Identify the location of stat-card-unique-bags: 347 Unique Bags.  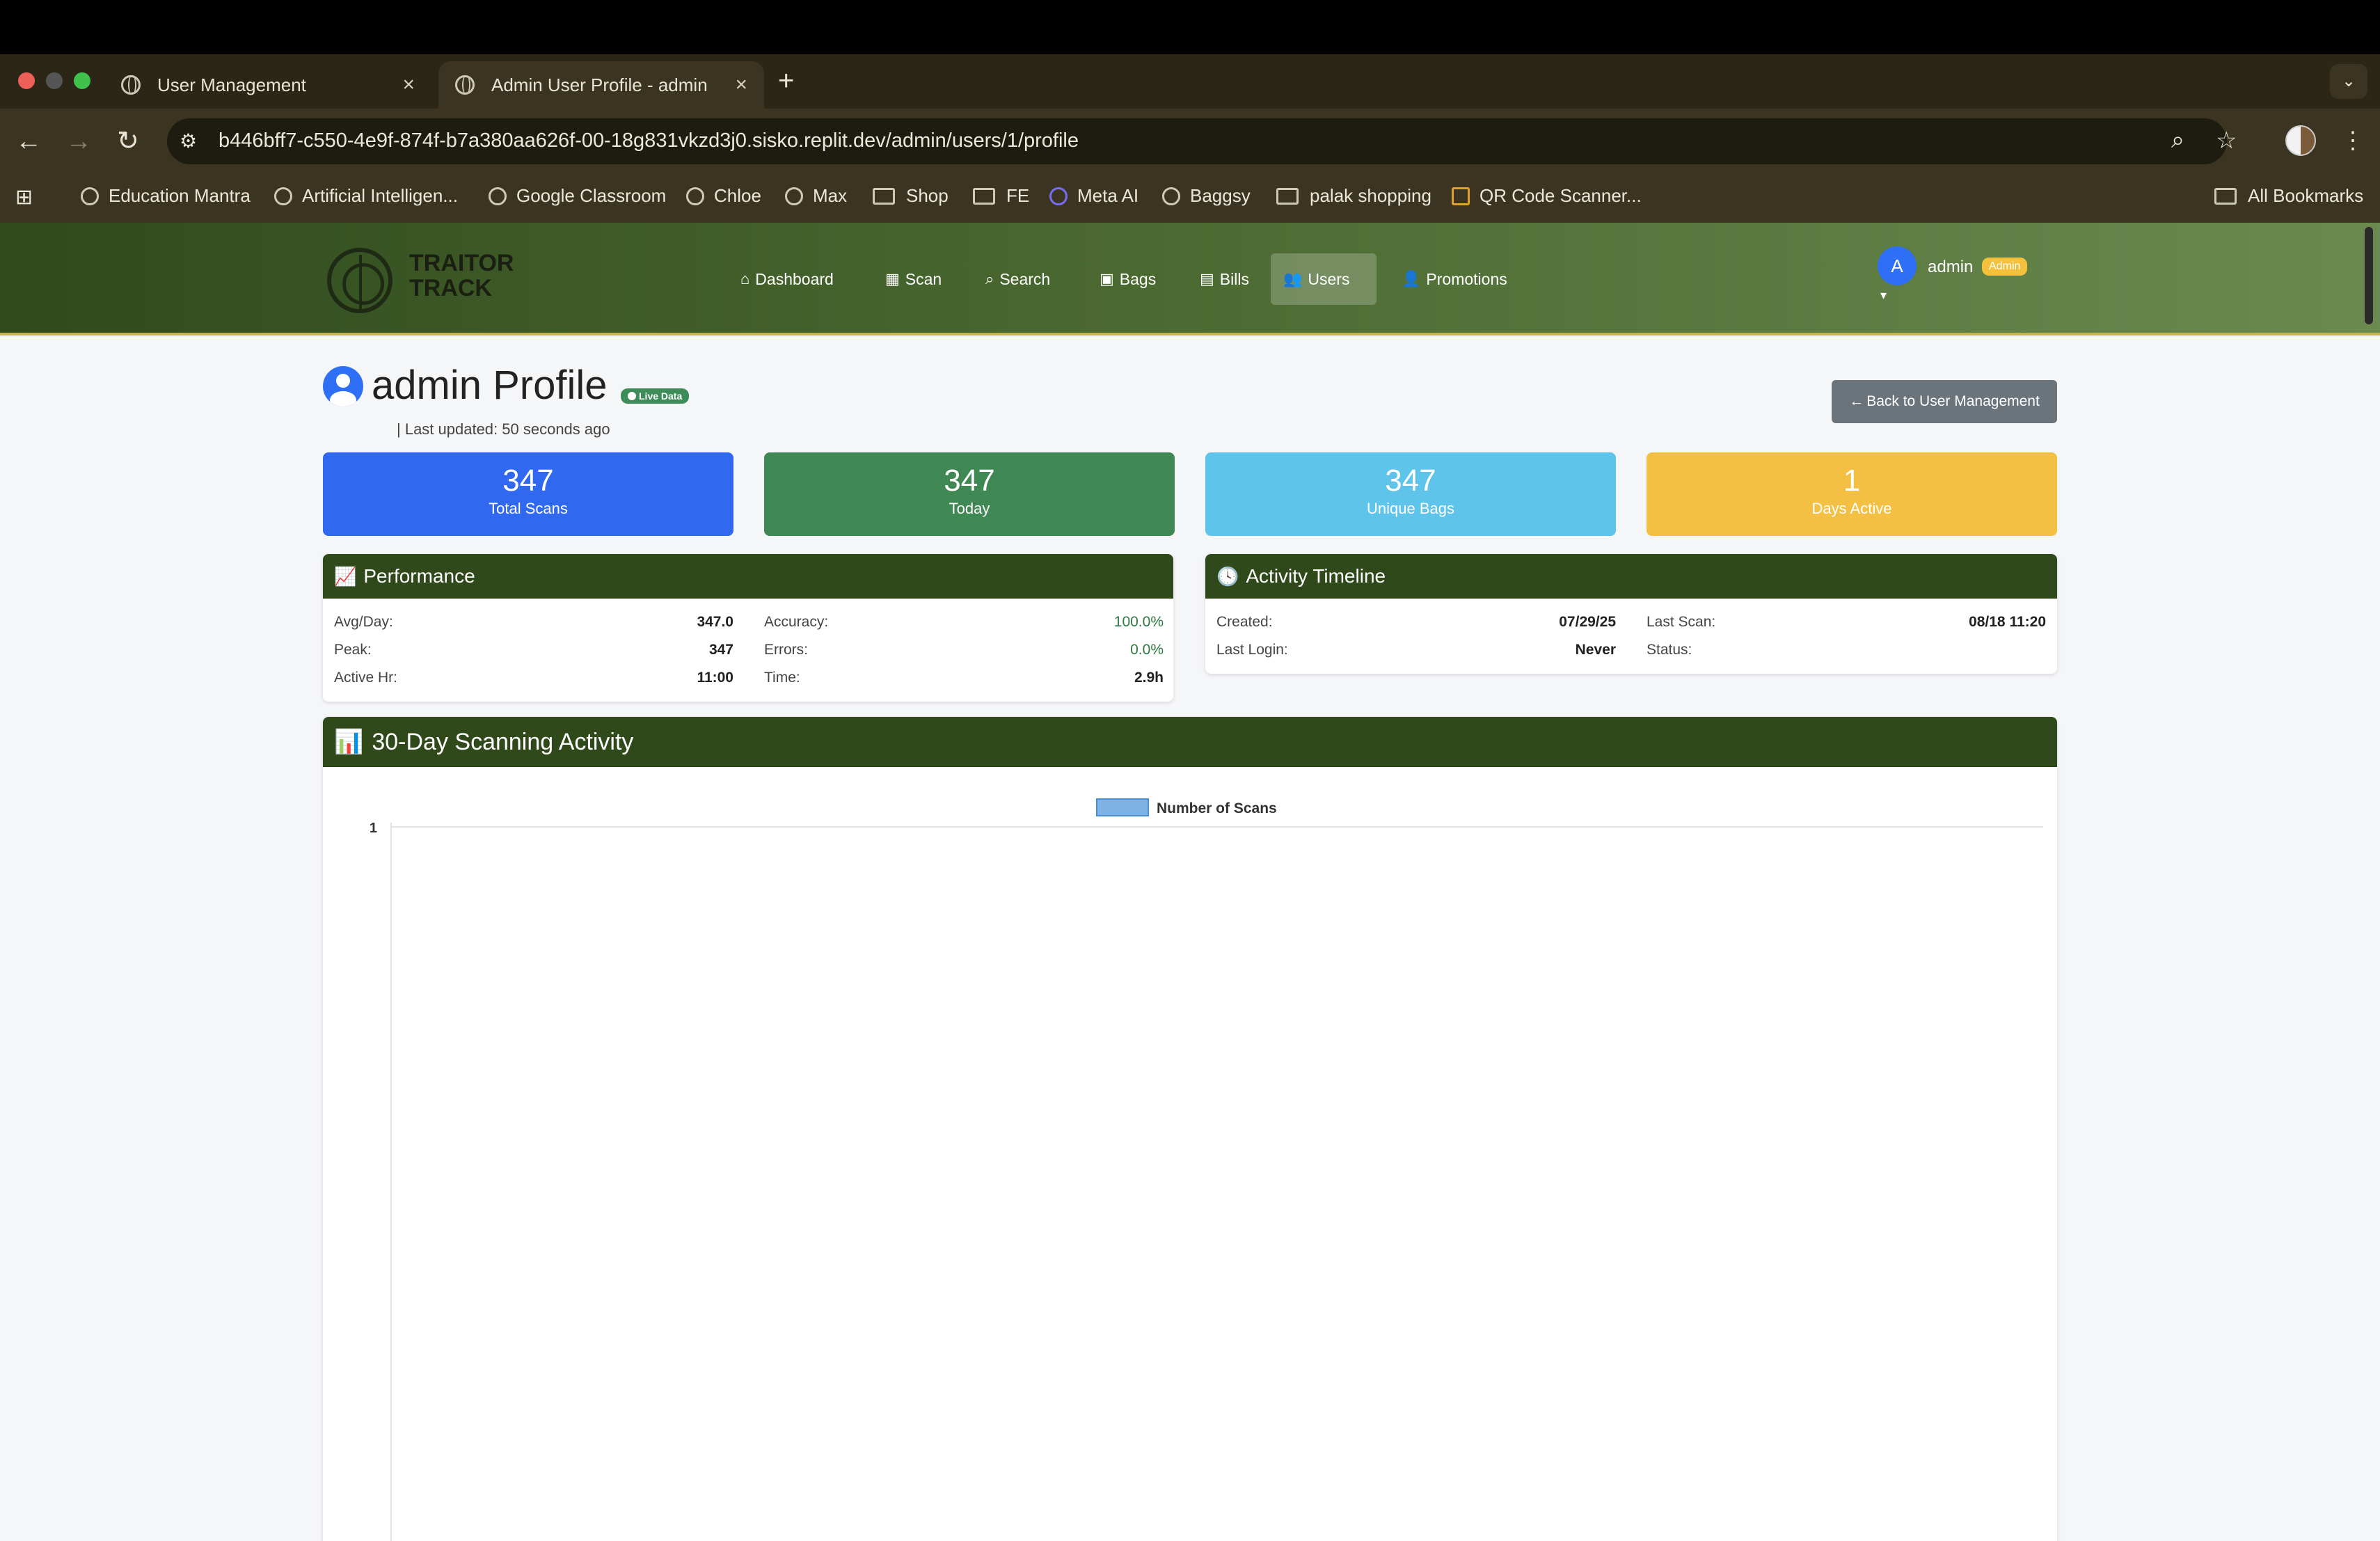
(1410, 494).